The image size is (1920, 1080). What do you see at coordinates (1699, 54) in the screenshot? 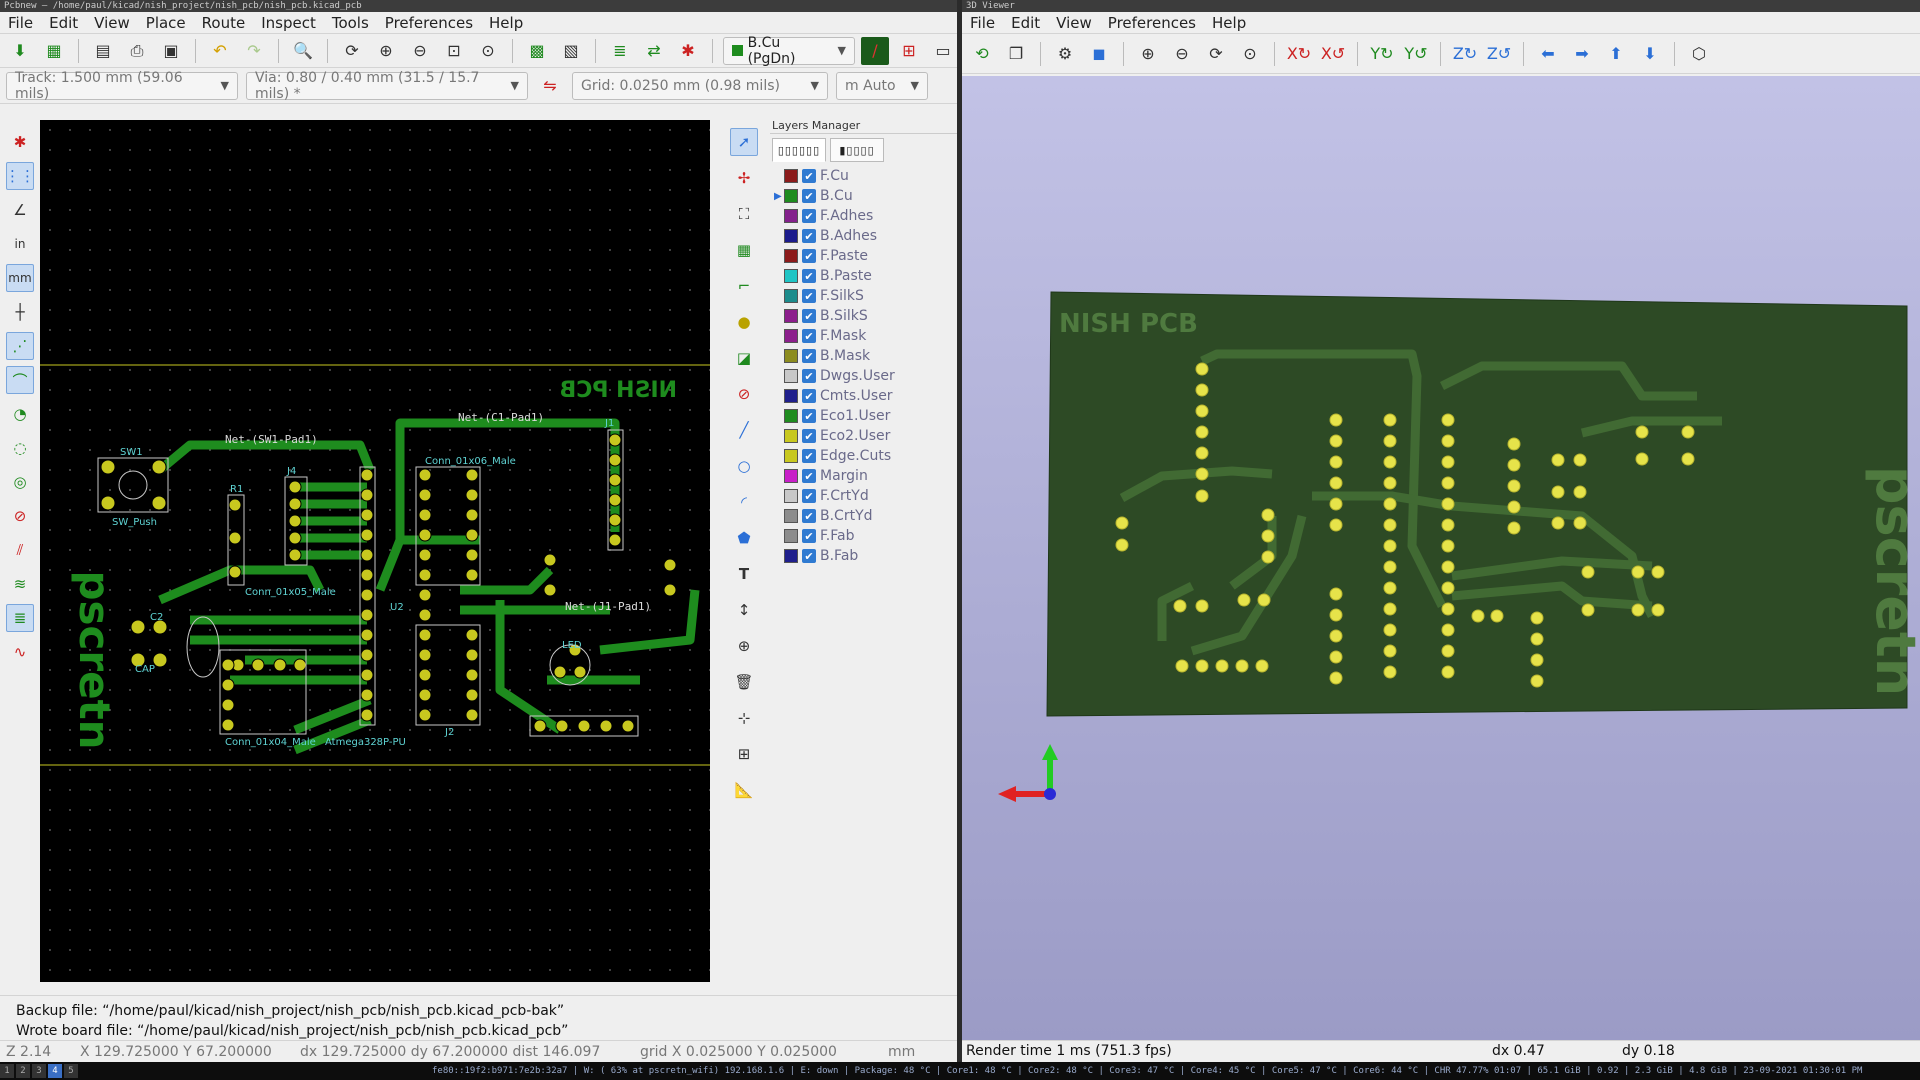
I see `ortho-cube-icon: ⬡` at bounding box center [1699, 54].